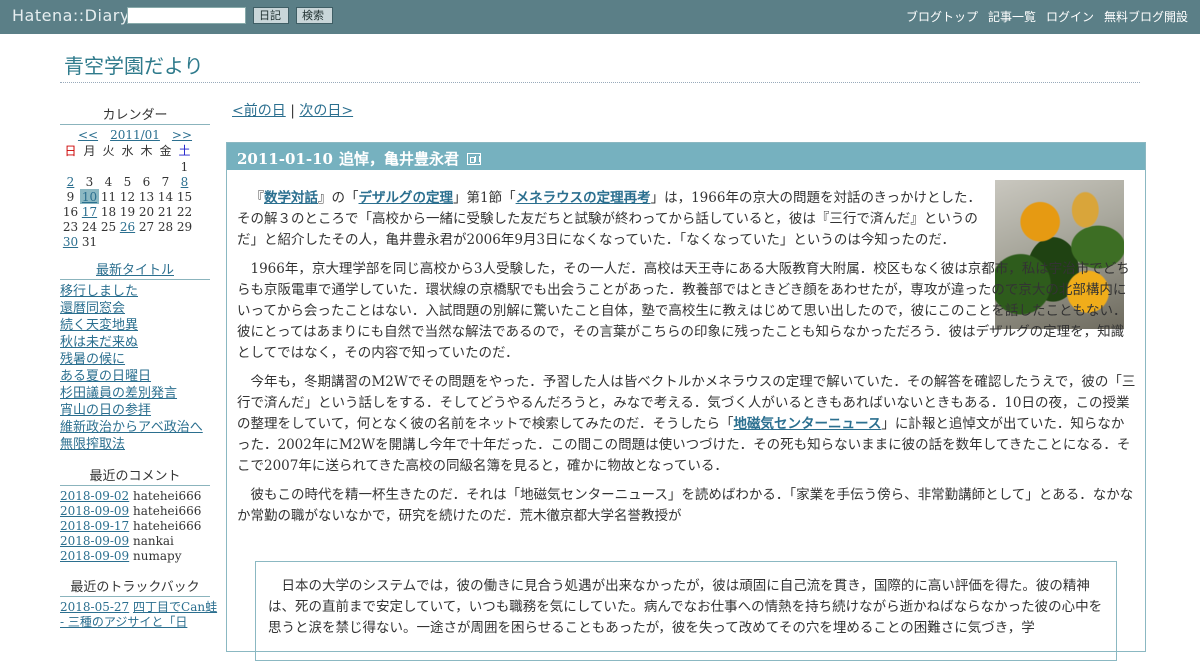 Image resolution: width=1200 pixels, height=661 pixels. I want to click on recent-comment-item: 2018-09-09 nankai, so click(135, 541).